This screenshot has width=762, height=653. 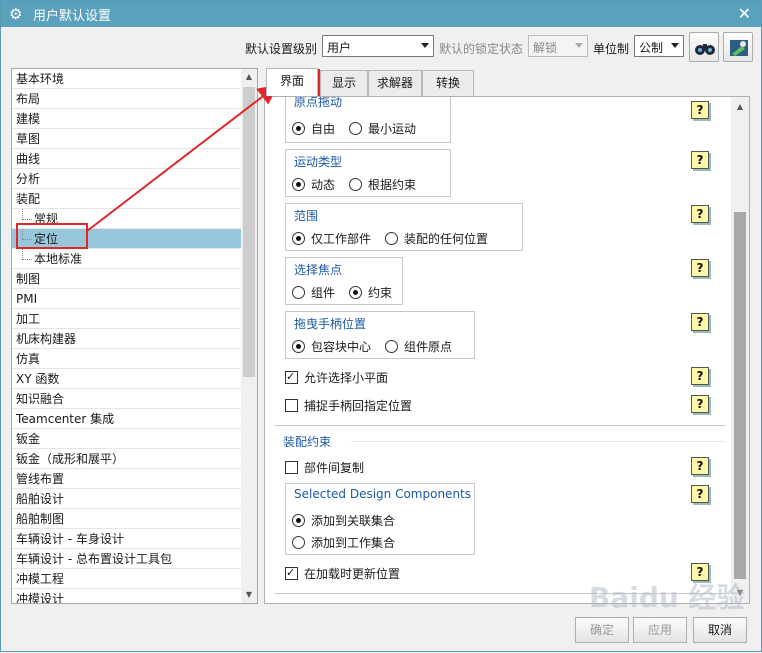 What do you see at coordinates (659, 46) in the screenshot?
I see `unit-select: 公制` at bounding box center [659, 46].